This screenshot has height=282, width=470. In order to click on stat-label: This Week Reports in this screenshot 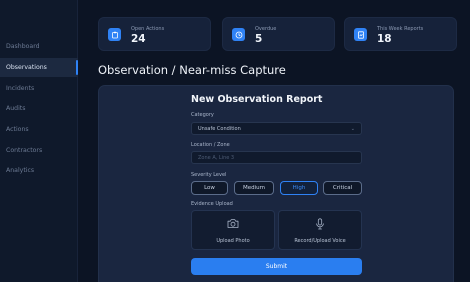, I will do `click(400, 29)`.